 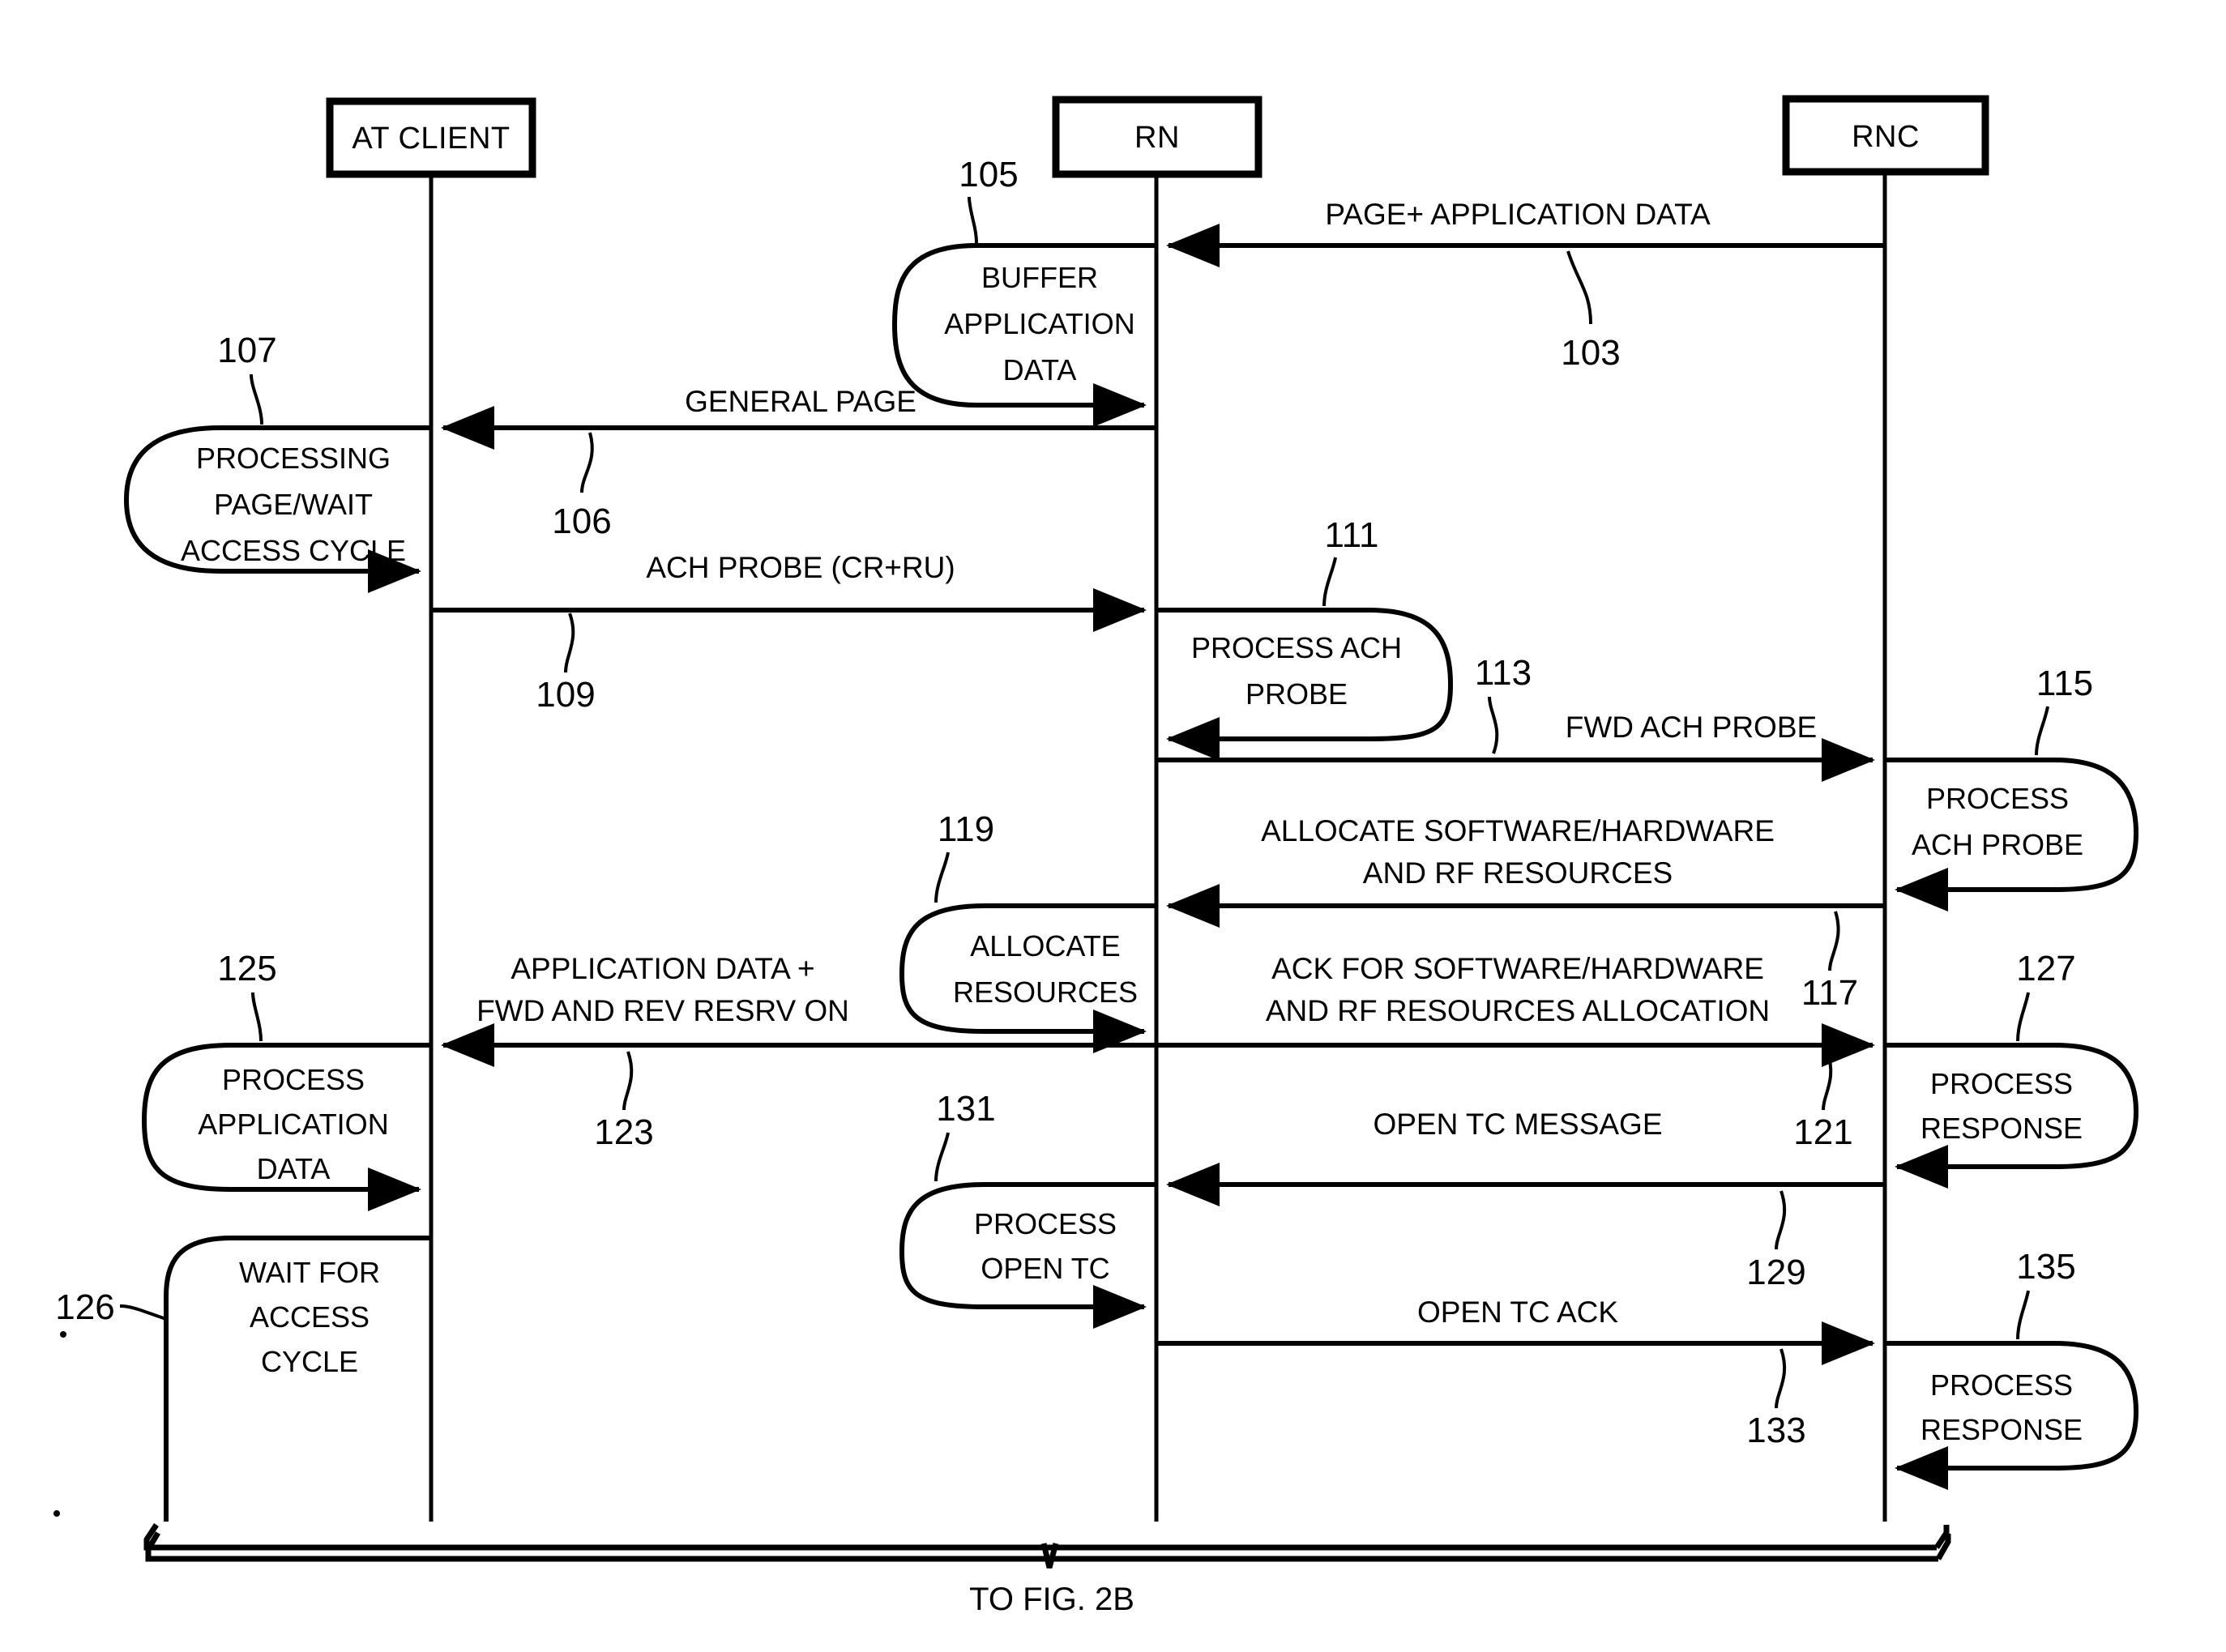 I want to click on ref-number-117: 117, so click(x=1829, y=993).